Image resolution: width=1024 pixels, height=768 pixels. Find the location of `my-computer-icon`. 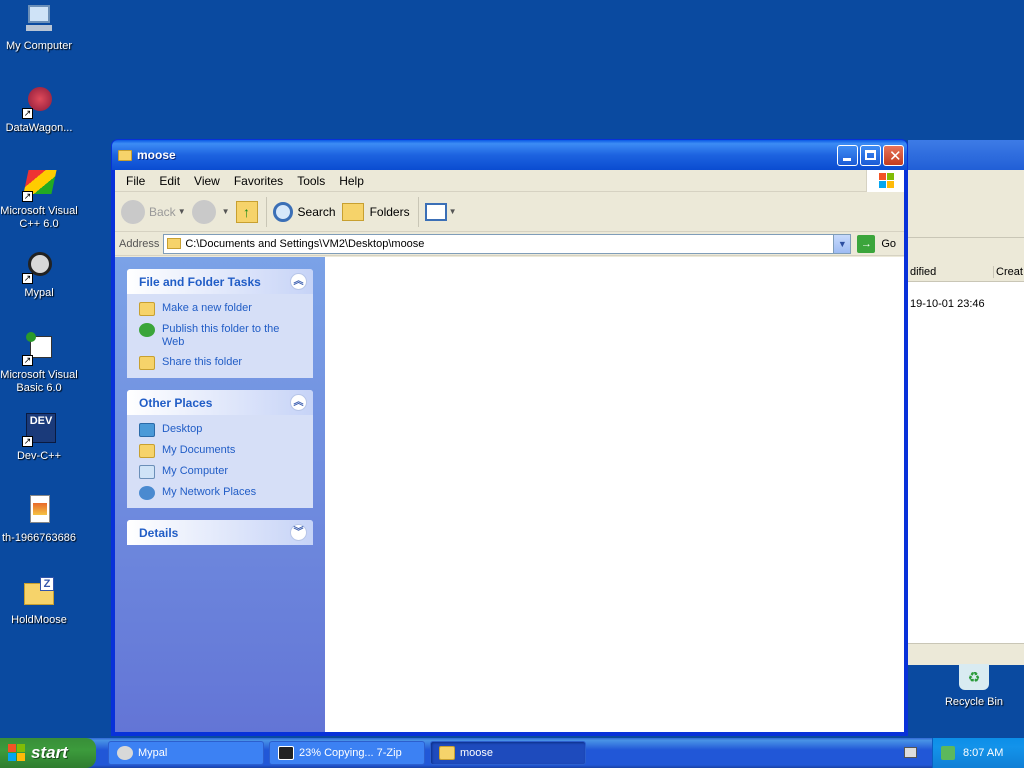

my-computer-icon is located at coordinates (147, 472).